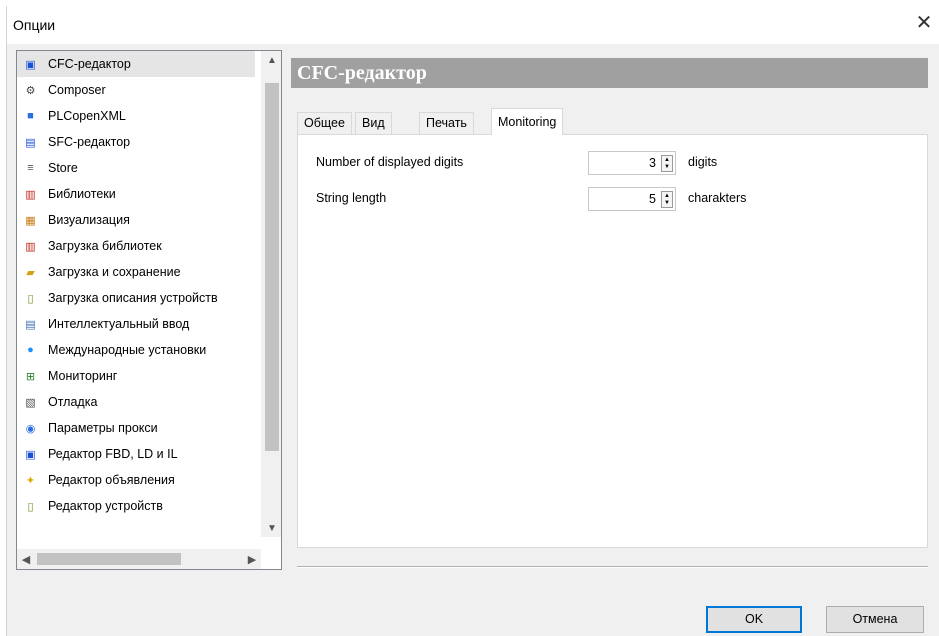  What do you see at coordinates (136, 64) in the screenshot?
I see `sidebar-item: ▣ CFC-редактор` at bounding box center [136, 64].